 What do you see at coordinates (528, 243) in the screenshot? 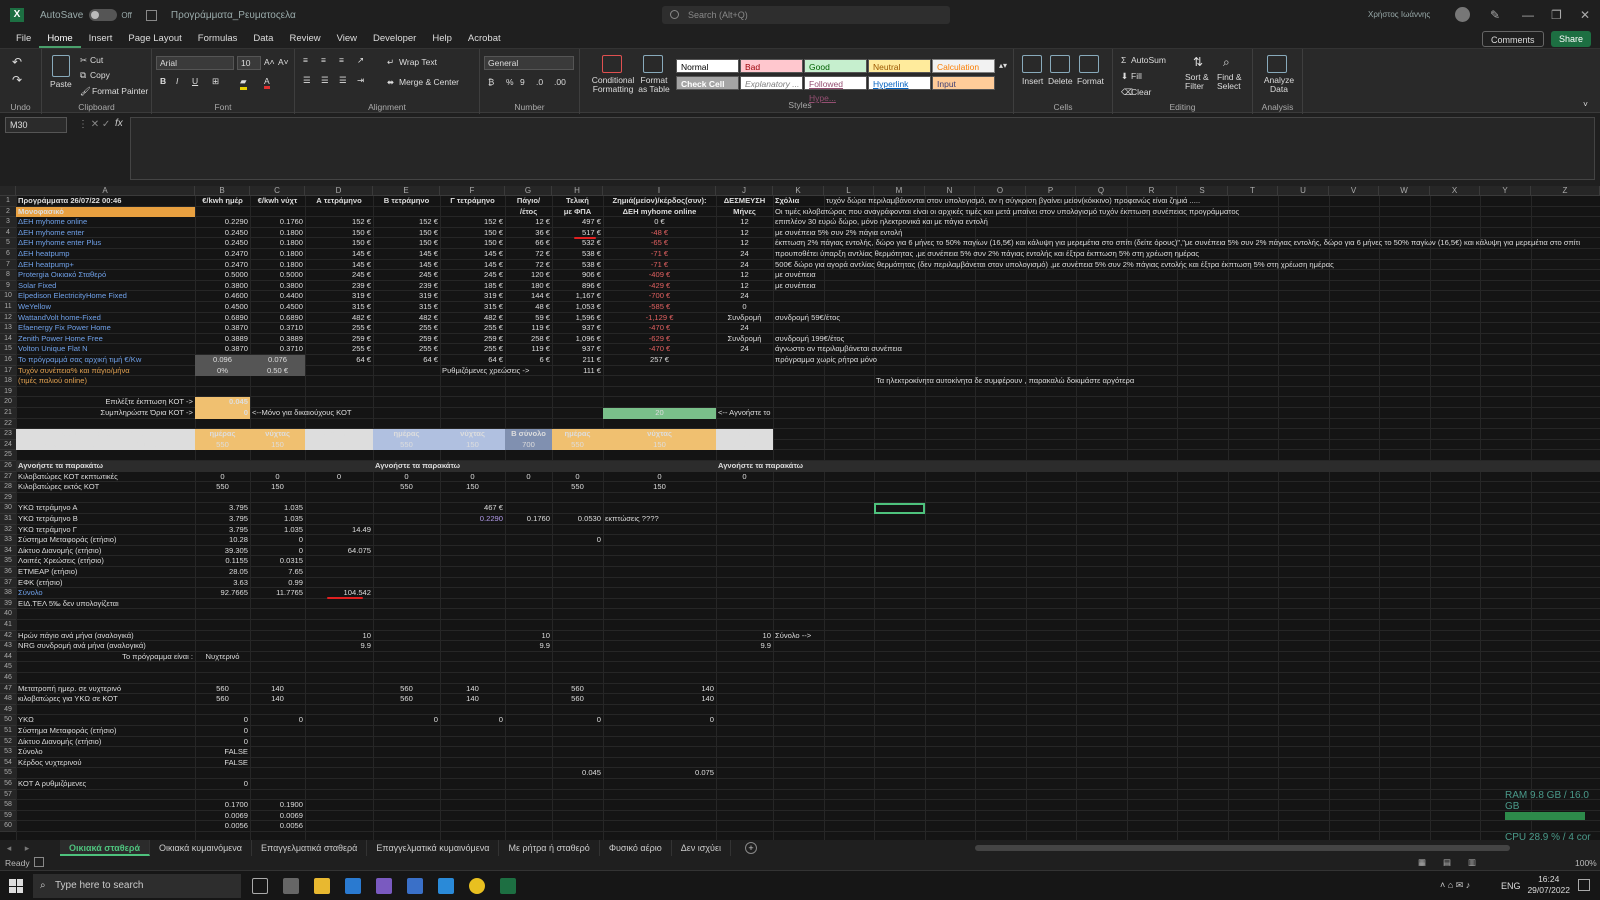
I see `plan-value: 66 €` at bounding box center [528, 243].